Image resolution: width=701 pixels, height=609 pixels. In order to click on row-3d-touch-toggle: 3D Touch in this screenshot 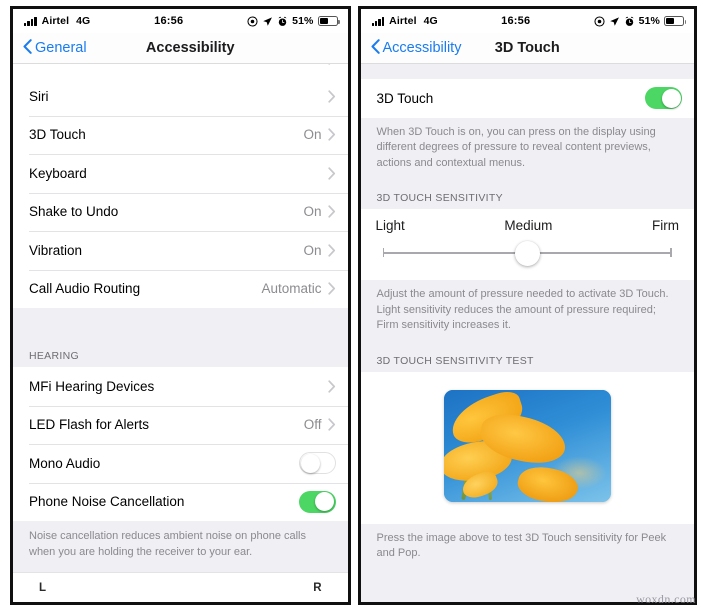, I will do `click(527, 98)`.